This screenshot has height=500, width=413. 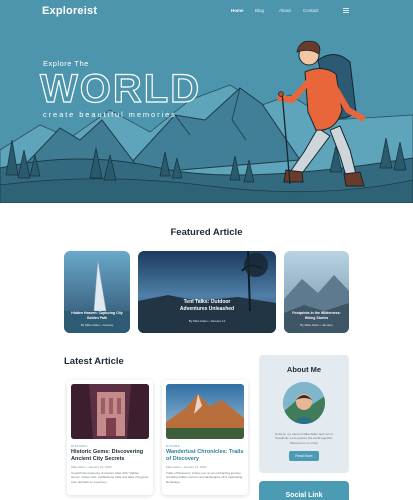 I want to click on avatar, so click(x=304, y=403).